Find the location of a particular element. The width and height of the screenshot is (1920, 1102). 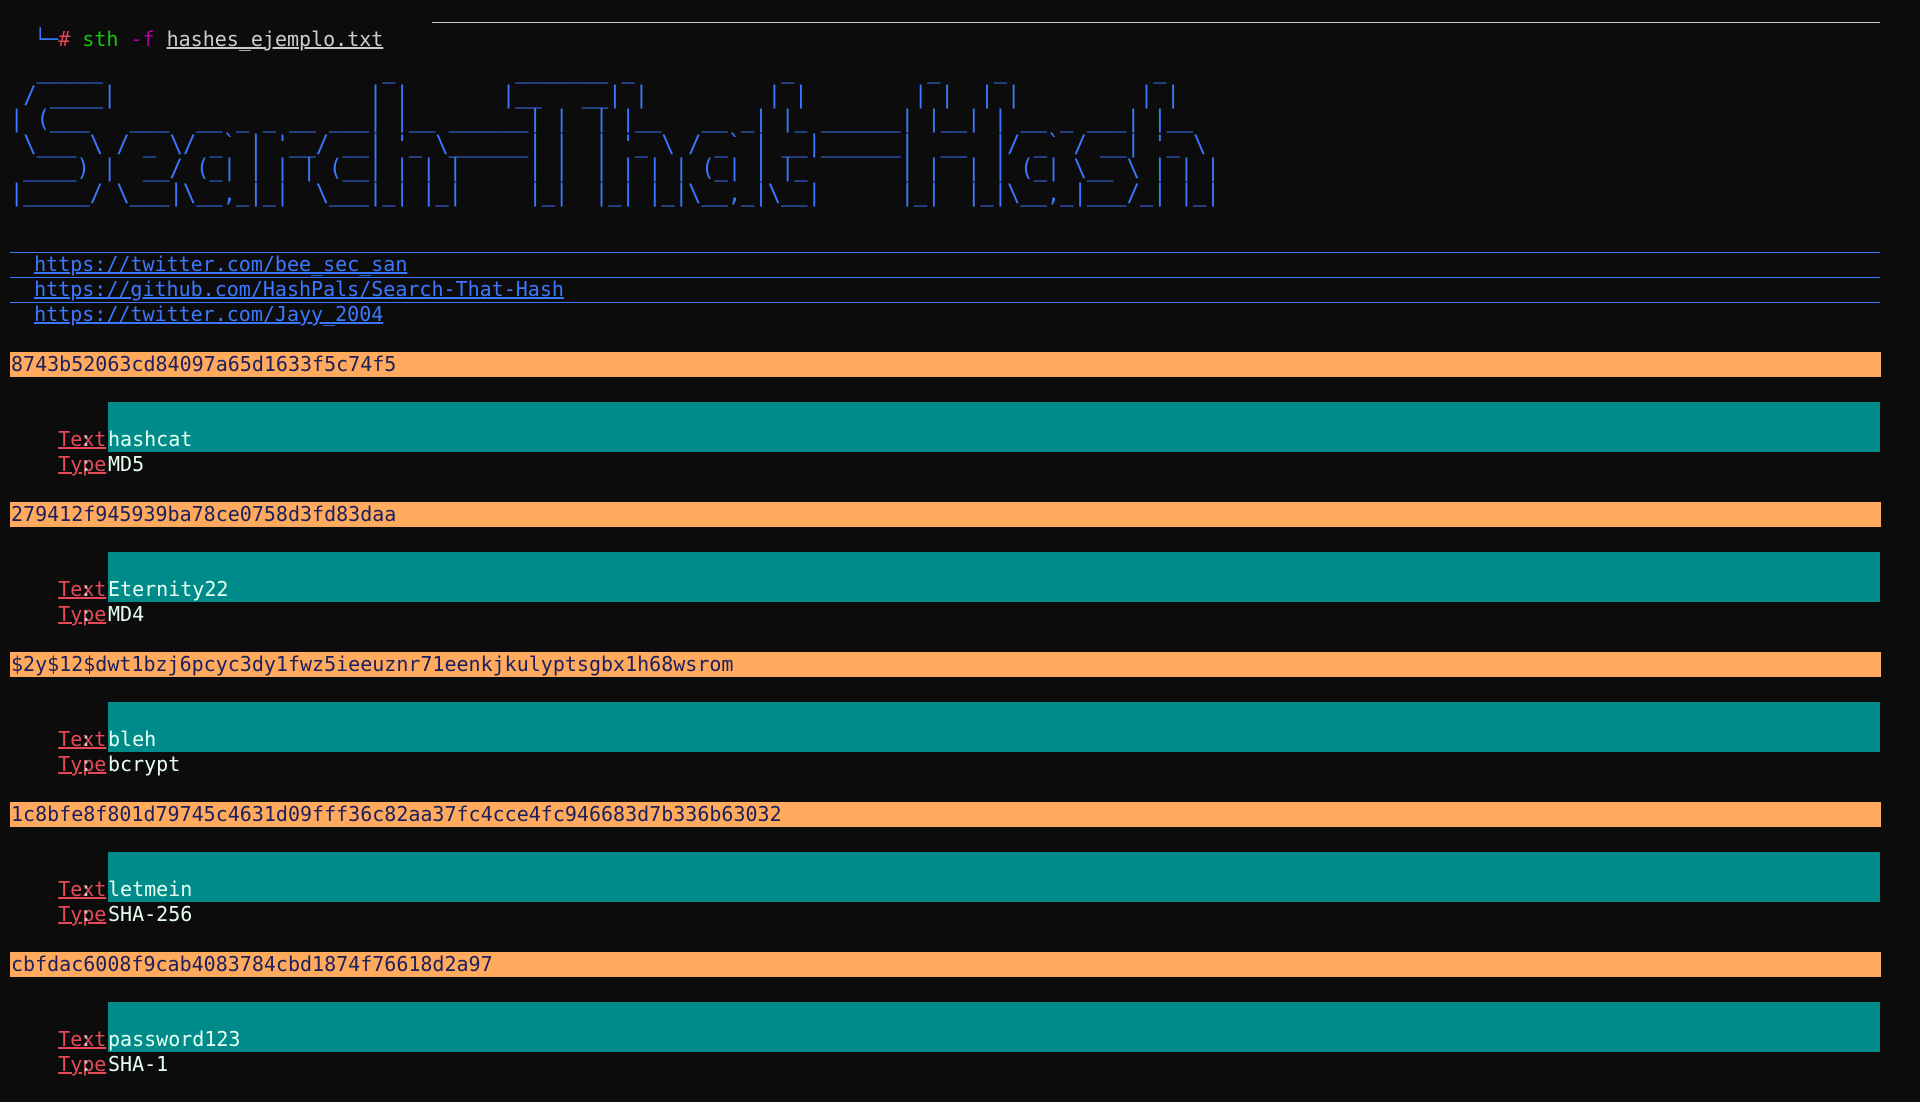

type-row: Type: SHA-1 is located at coordinates (89, 1051).